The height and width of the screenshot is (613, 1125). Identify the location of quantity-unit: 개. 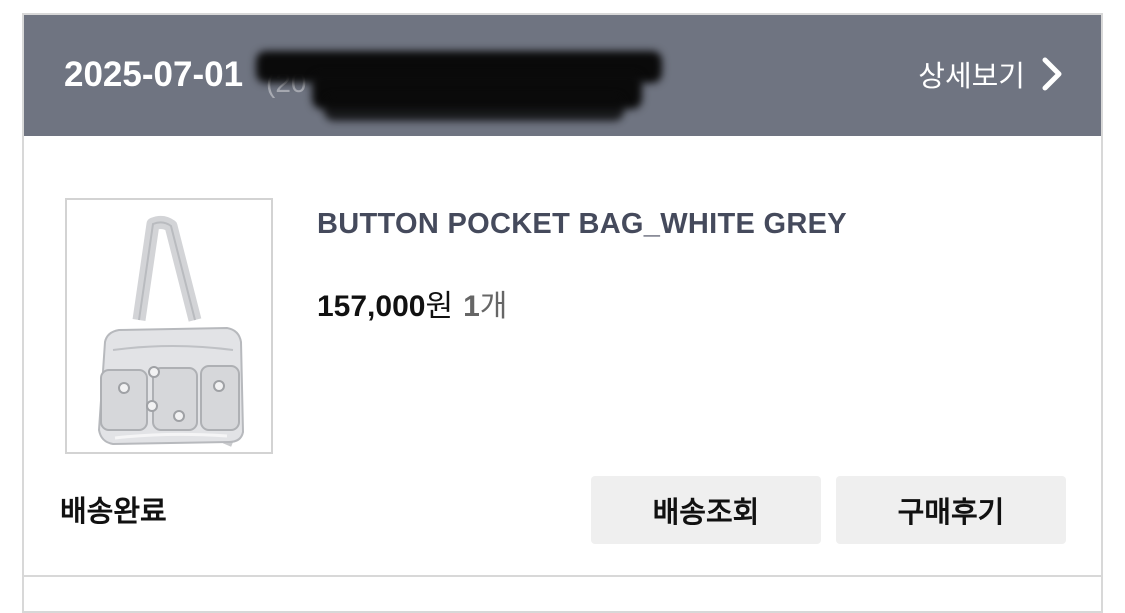
(493, 306).